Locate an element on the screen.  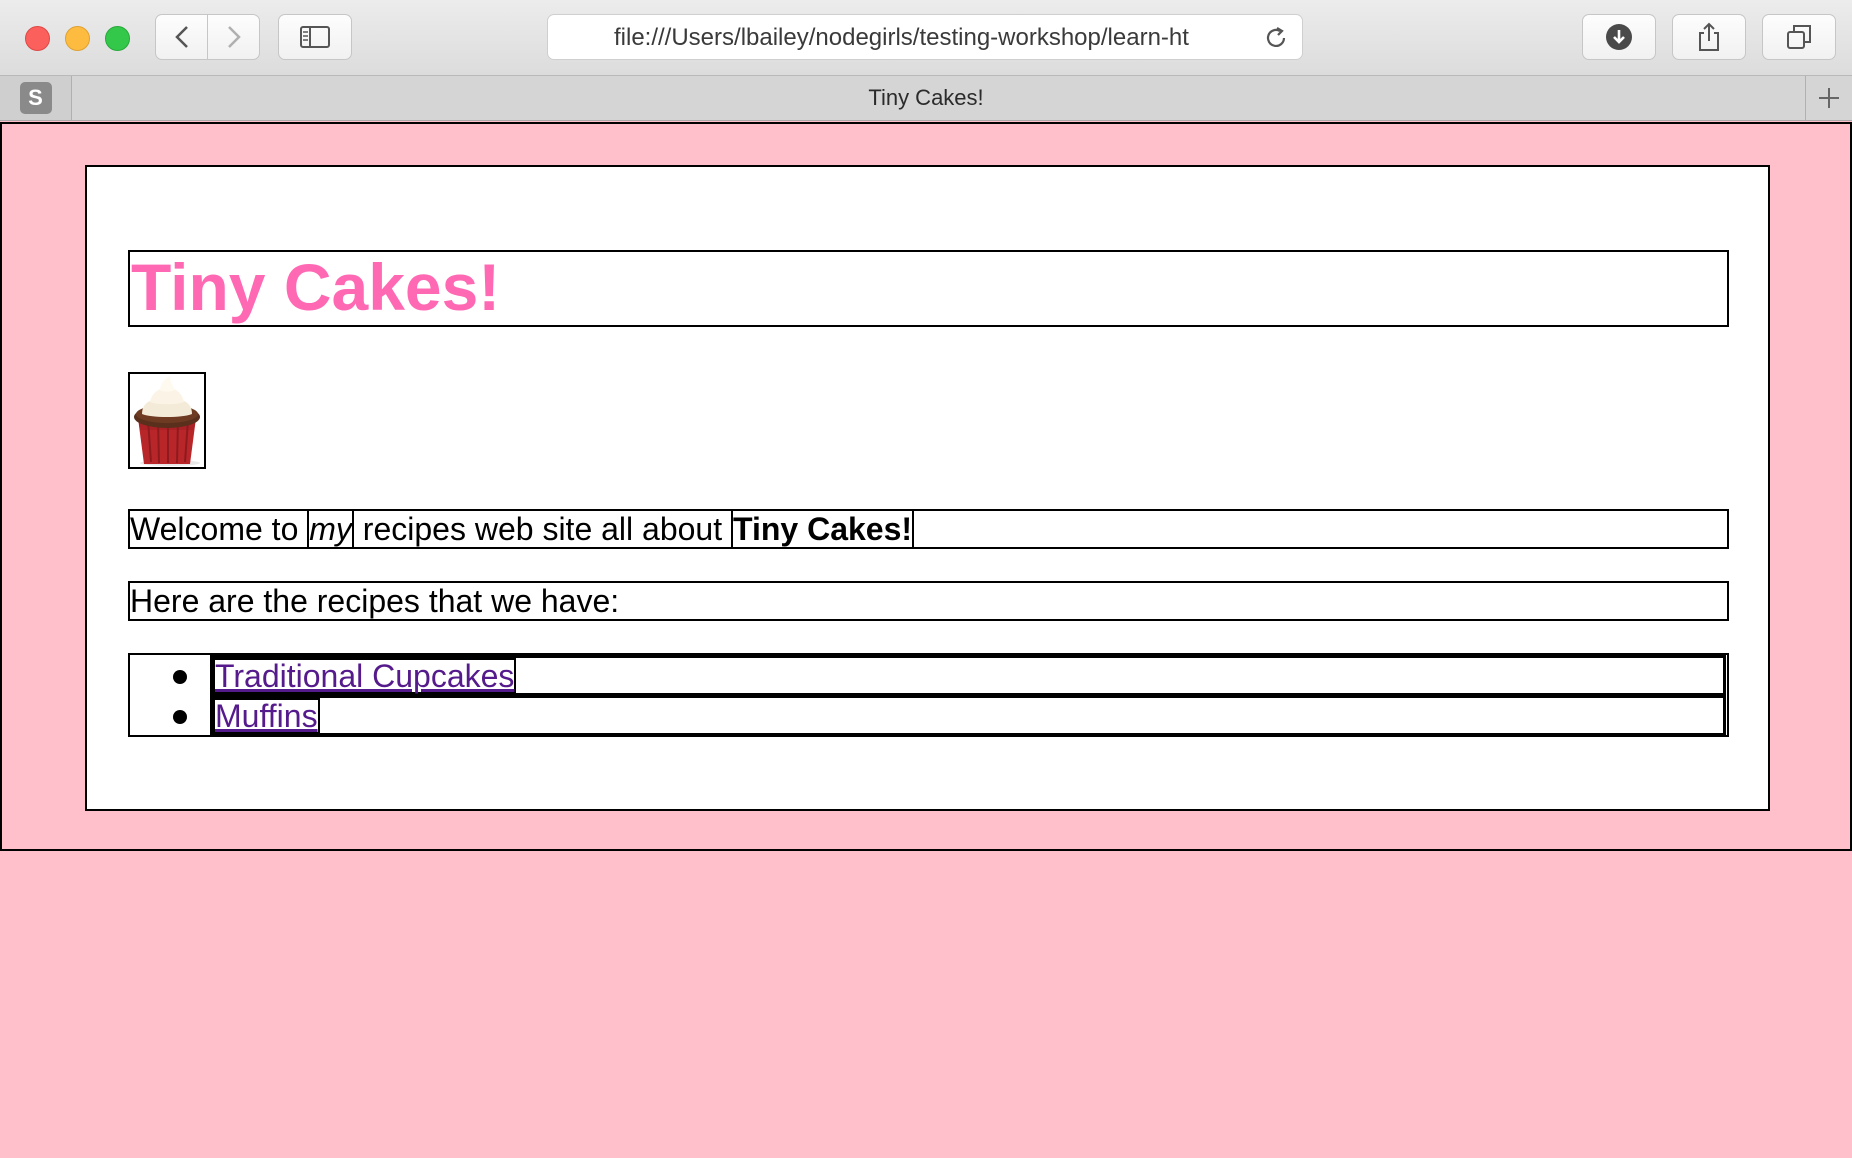
close-window-button is located at coordinates (37, 38).